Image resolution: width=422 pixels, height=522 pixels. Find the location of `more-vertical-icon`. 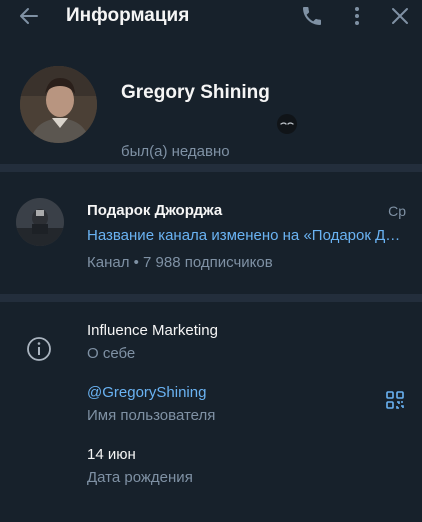

more-vertical-icon is located at coordinates (357, 16).